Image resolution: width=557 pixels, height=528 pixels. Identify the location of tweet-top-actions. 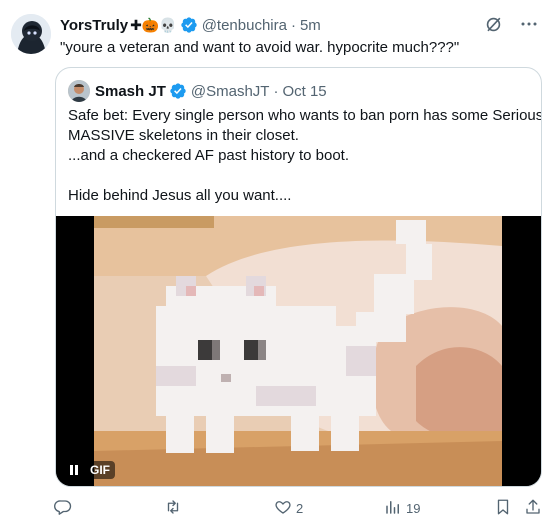
(511, 24).